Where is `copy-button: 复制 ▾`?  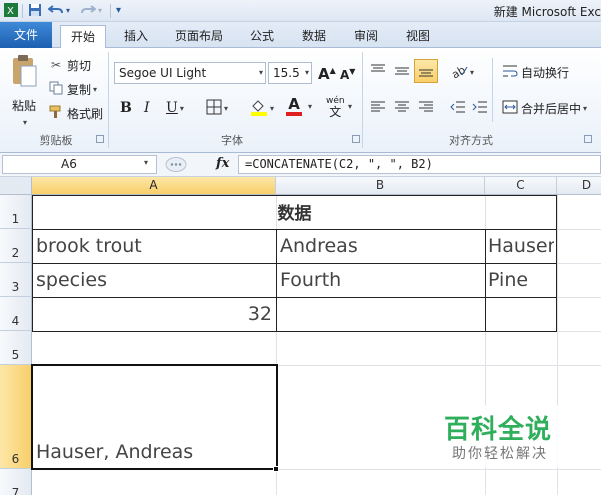 copy-button: 复制 ▾ is located at coordinates (72, 89).